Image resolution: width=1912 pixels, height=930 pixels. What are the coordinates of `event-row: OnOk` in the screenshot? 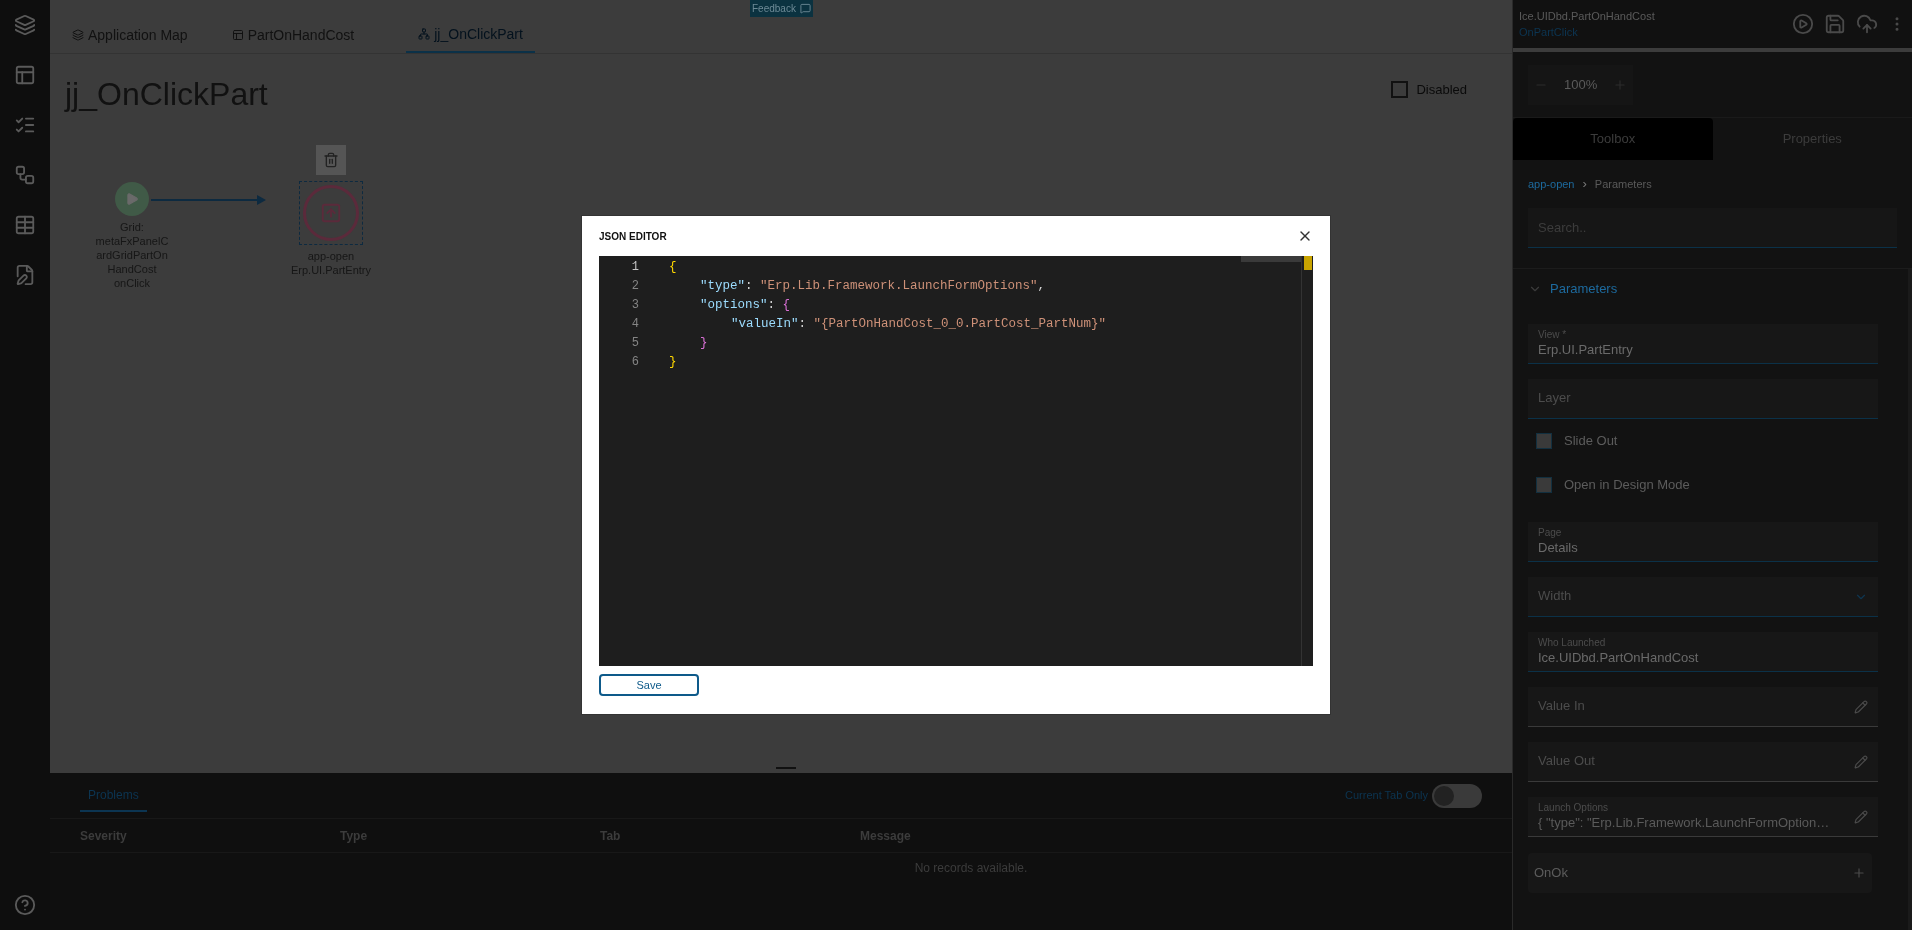 It's located at (1700, 873).